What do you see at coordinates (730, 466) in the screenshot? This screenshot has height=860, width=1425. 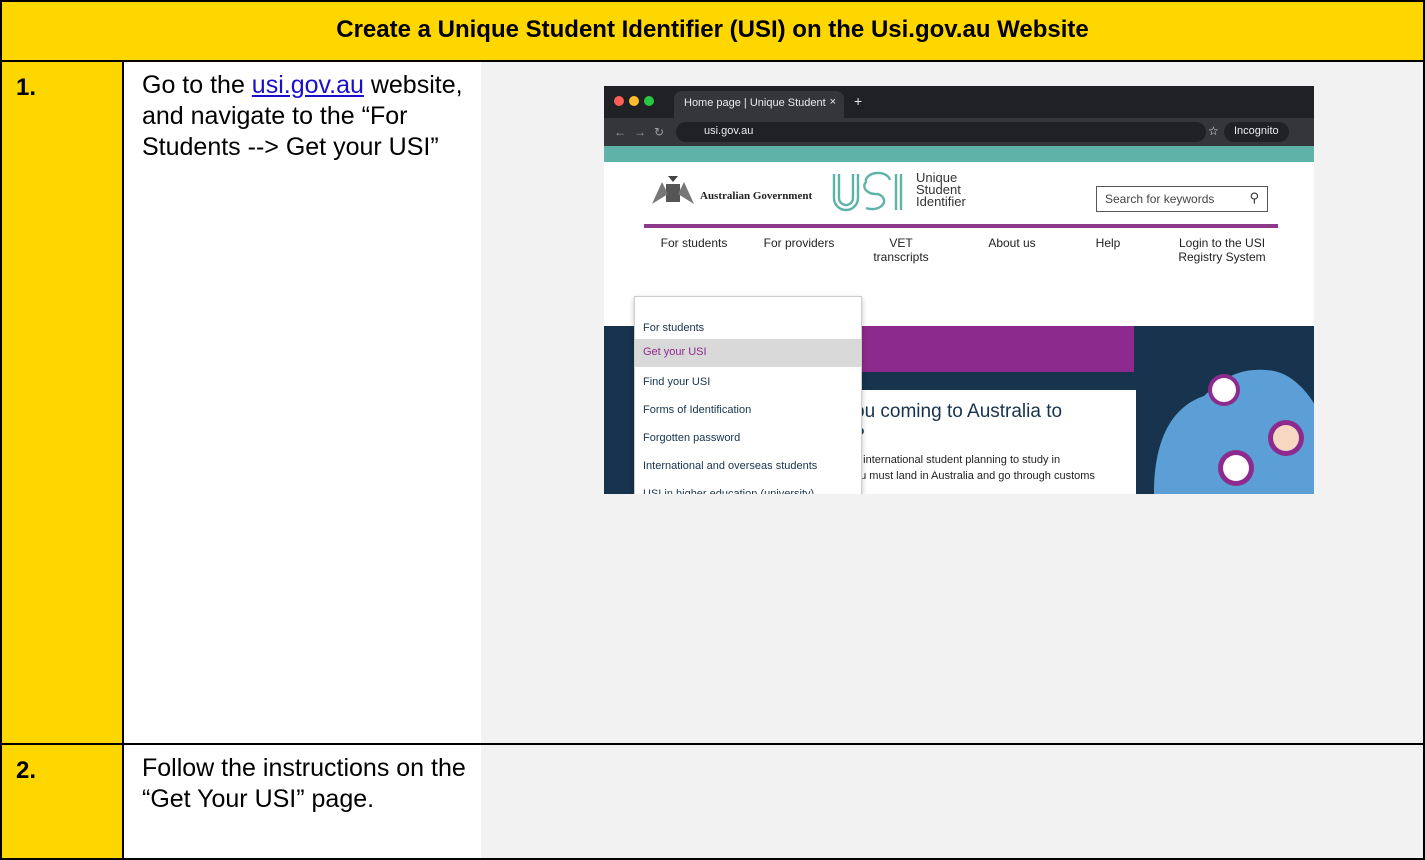 I see `dropdown-item: International and overseas students` at bounding box center [730, 466].